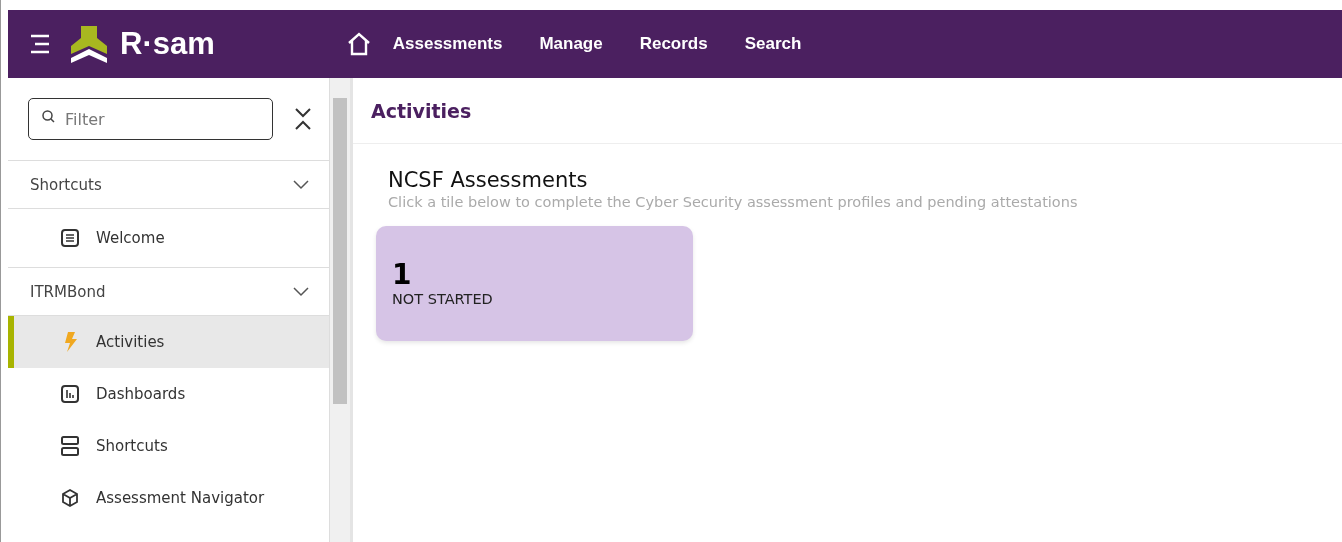  Describe the element at coordinates (40, 44) in the screenshot. I see `menu-icon` at that location.